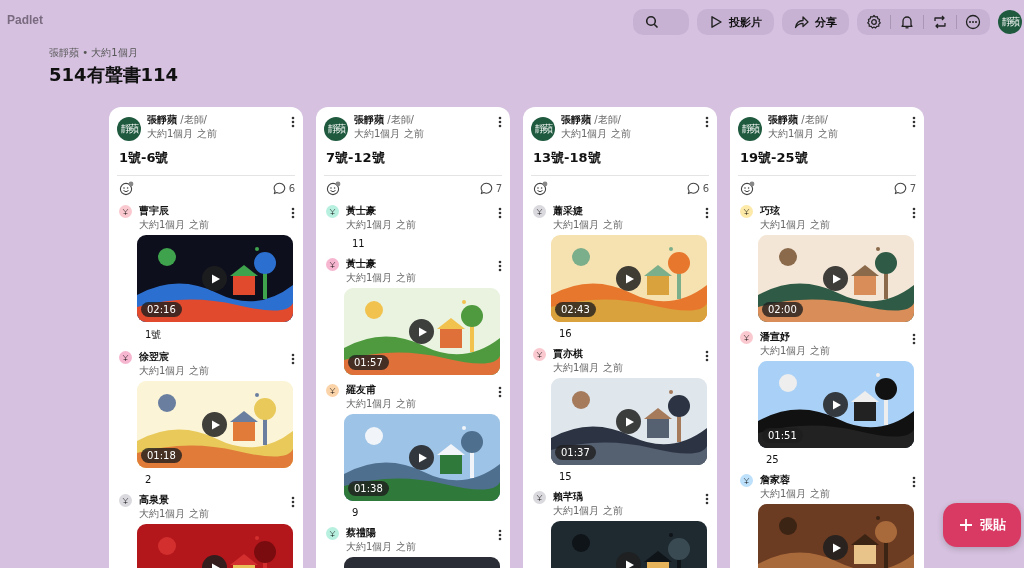 This screenshot has height=568, width=1024. I want to click on video-duration: 02:00, so click(782, 309).